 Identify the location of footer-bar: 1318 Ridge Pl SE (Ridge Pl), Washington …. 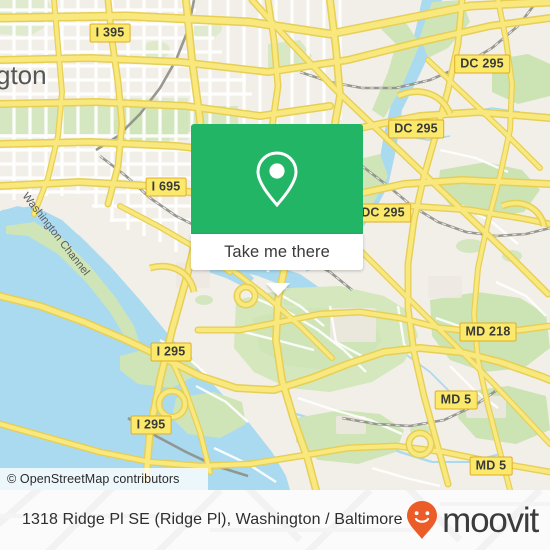
(275, 520).